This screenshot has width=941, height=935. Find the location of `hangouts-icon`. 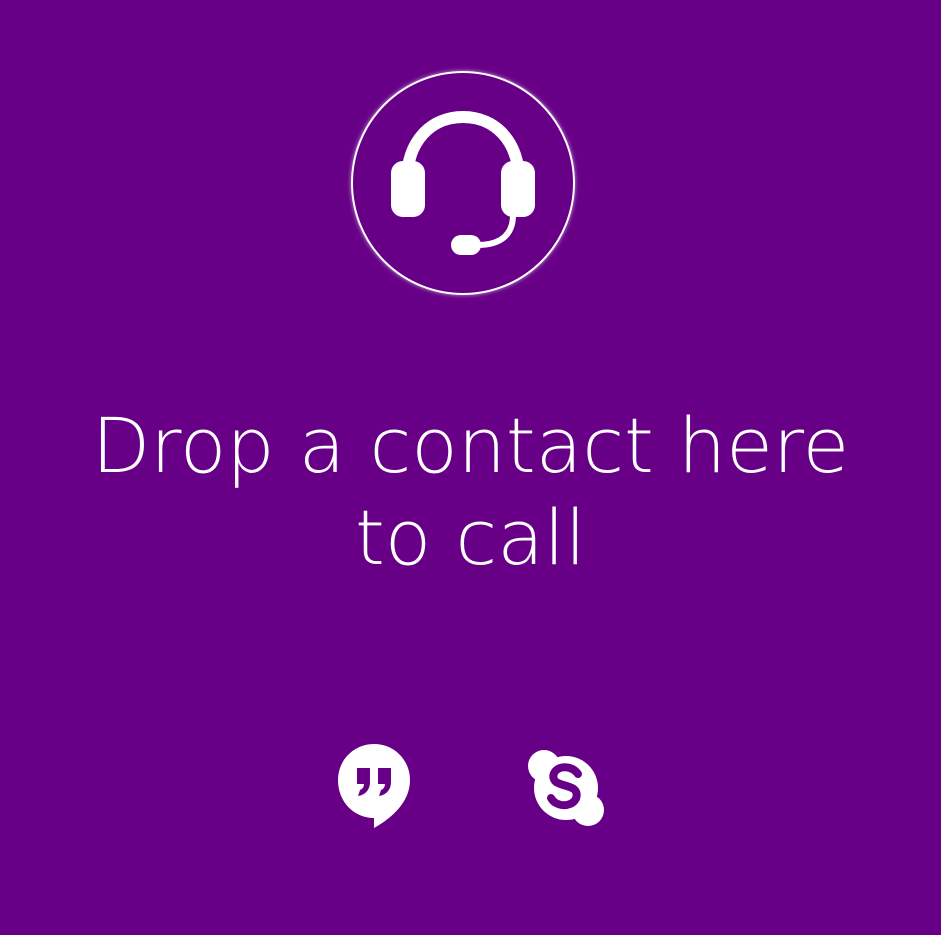

hangouts-icon is located at coordinates (374, 786).